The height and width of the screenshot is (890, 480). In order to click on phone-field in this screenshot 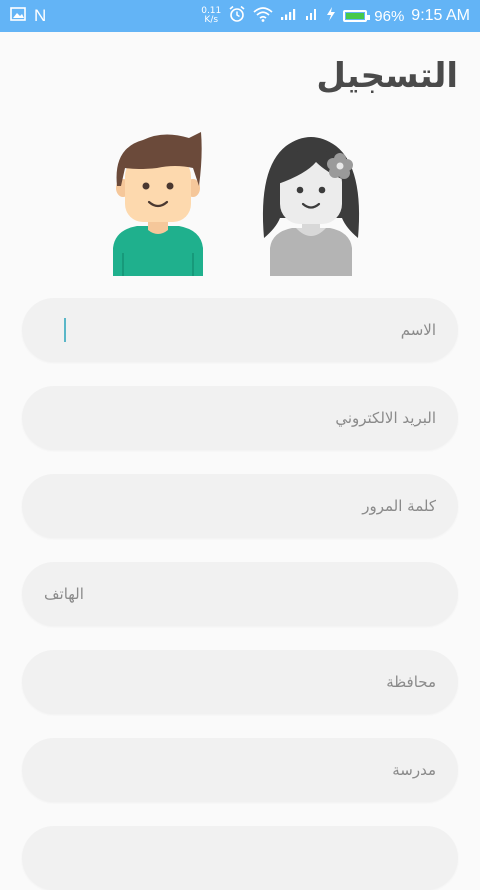, I will do `click(240, 594)`.